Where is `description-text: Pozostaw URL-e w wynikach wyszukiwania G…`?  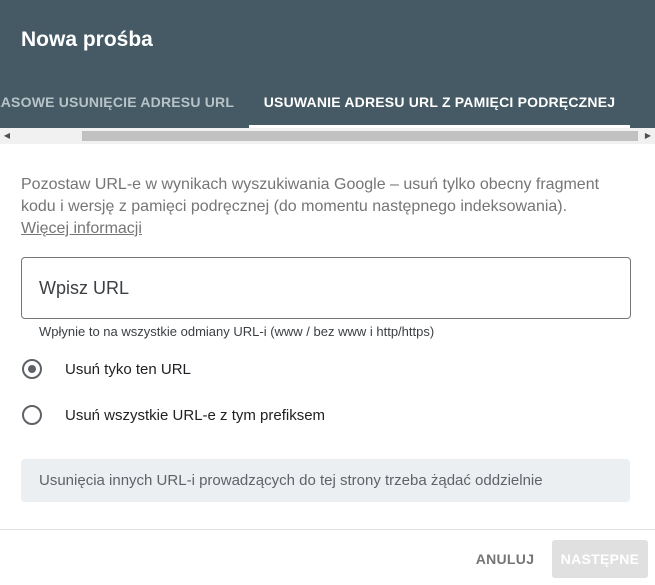 description-text: Pozostaw URL-e w wynikach wyszukiwania G… is located at coordinates (310, 195).